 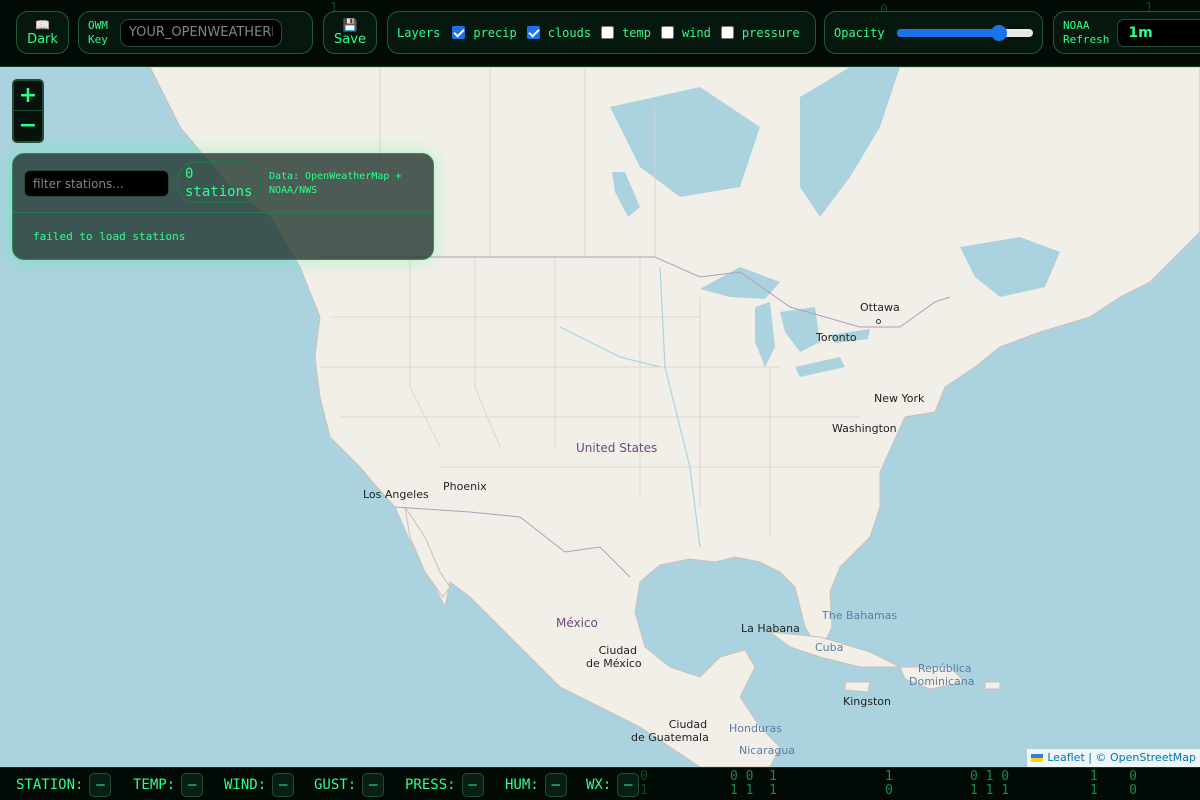 I want to click on map-label-phoenix: Phoenix, so click(x=465, y=486).